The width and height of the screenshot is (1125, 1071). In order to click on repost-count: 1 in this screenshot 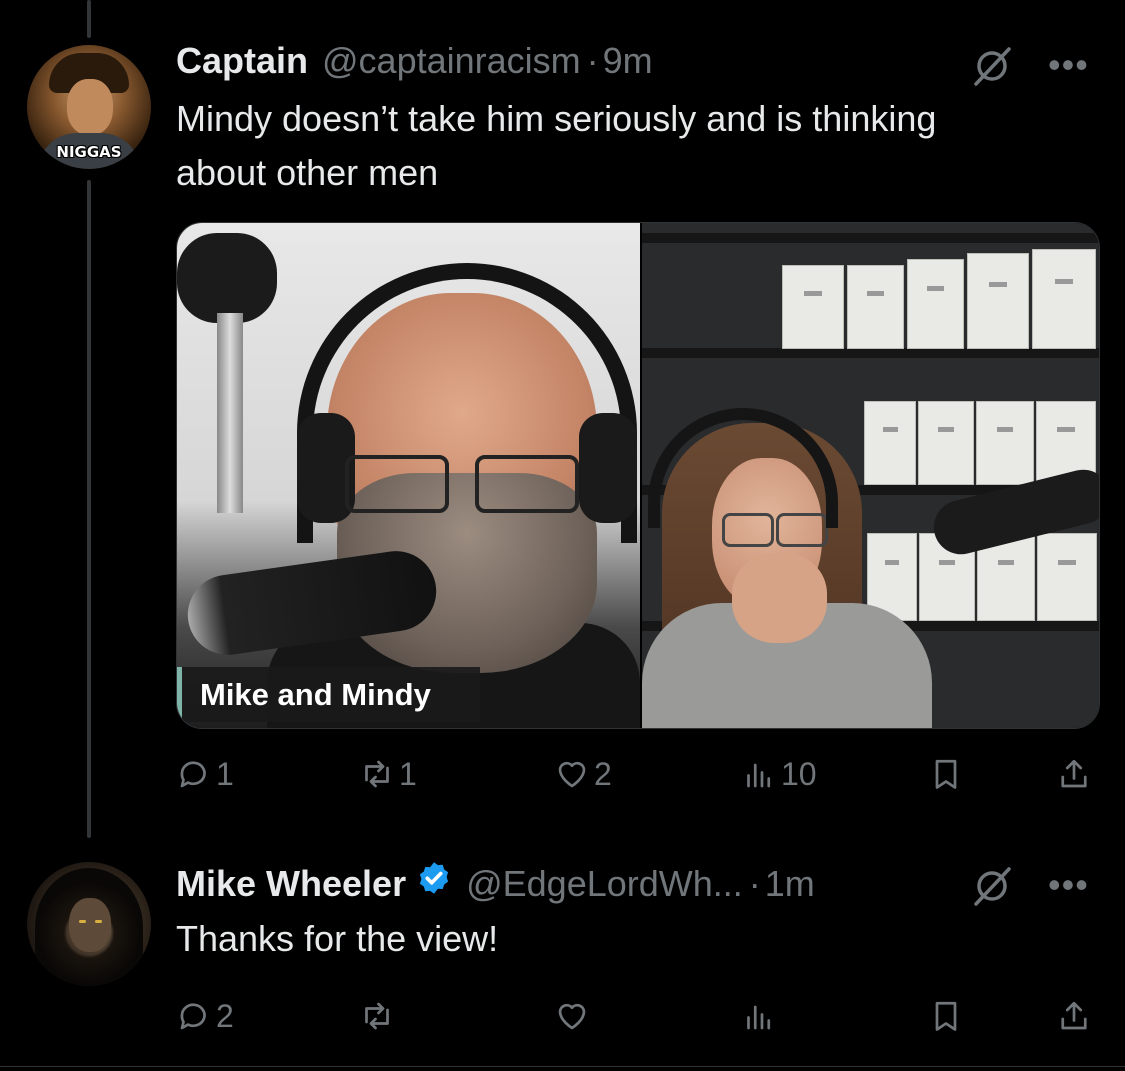, I will do `click(408, 773)`.